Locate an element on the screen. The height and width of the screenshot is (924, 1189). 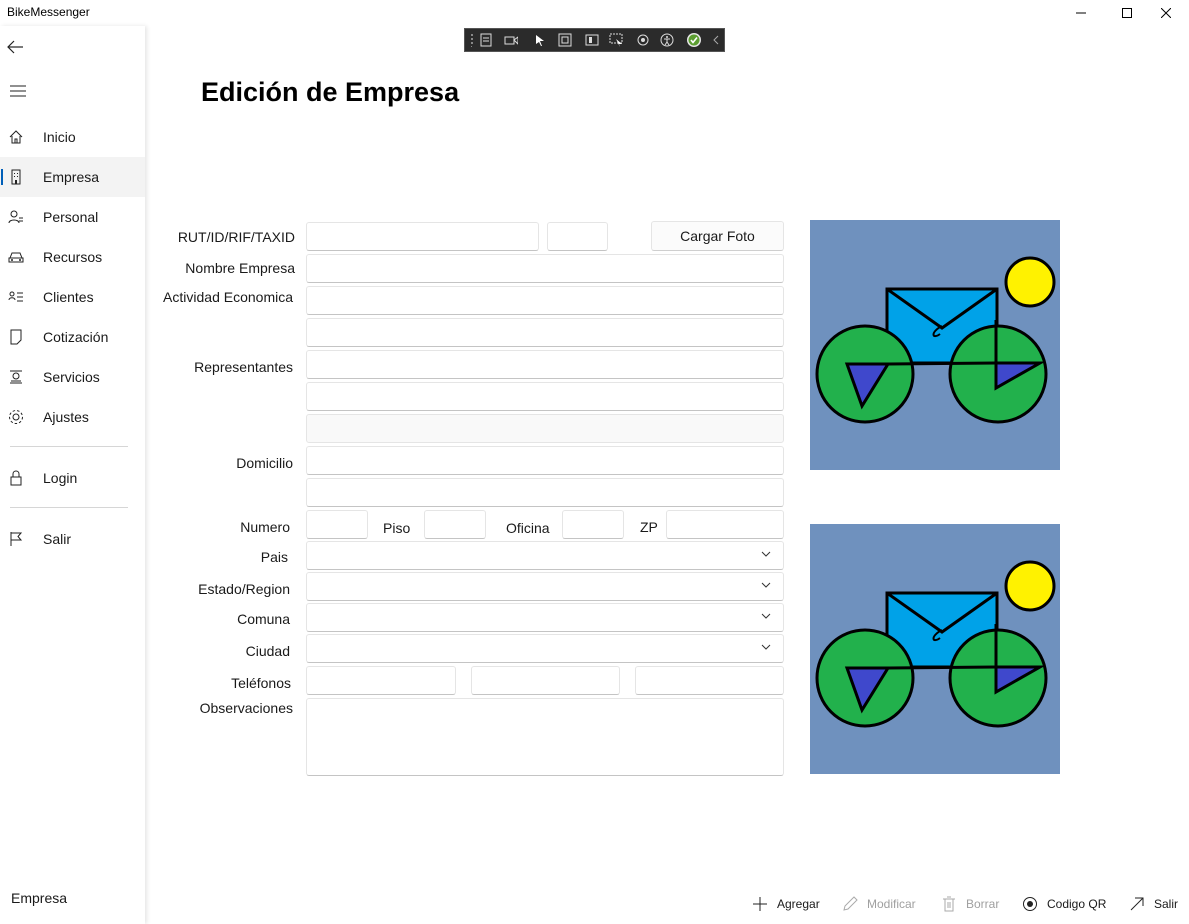
nav-item-ajustes: Ajustes is located at coordinates (72, 417).